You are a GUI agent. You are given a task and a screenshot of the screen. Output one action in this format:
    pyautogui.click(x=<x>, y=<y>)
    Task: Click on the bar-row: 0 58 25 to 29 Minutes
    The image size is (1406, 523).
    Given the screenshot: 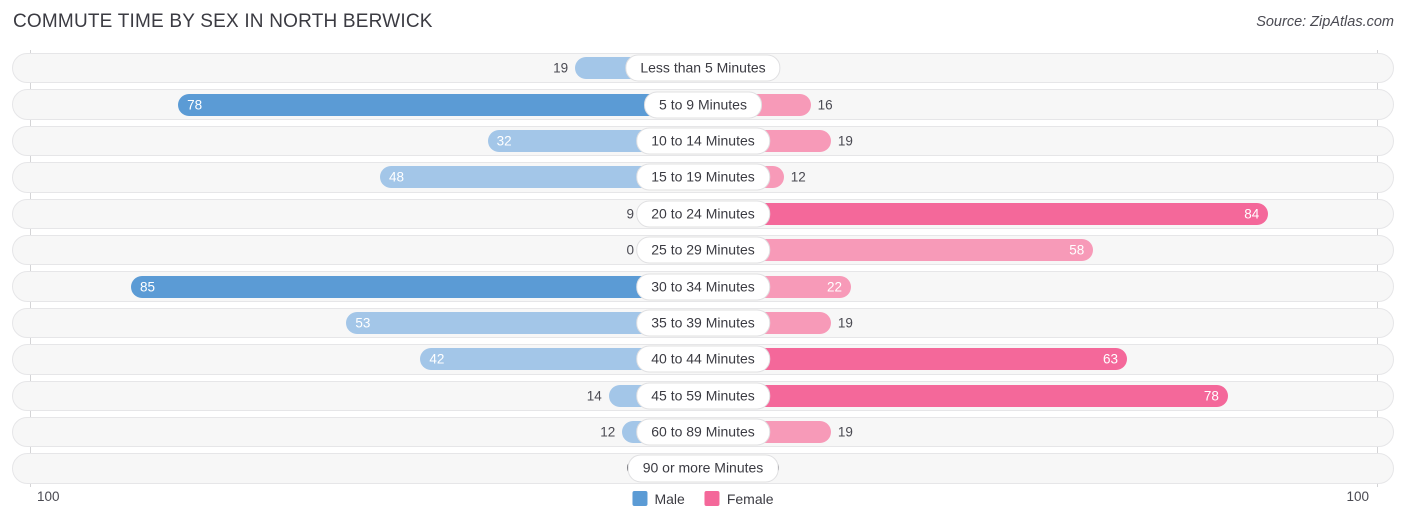 What is the action you would take?
    pyautogui.click(x=703, y=250)
    